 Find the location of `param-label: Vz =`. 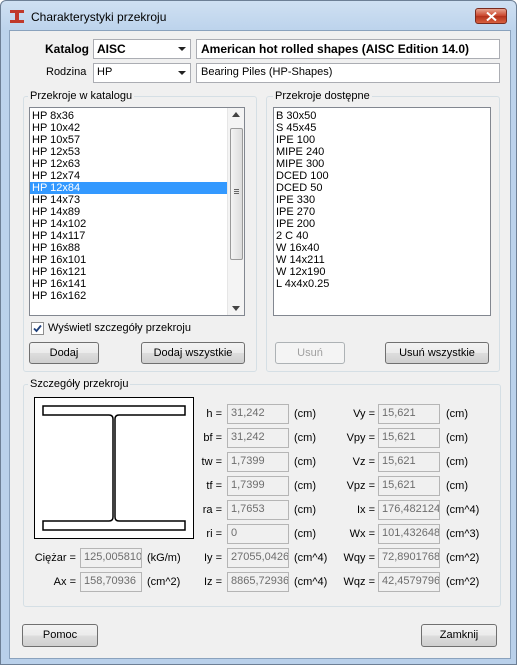

param-label: Vz = is located at coordinates (363, 462).